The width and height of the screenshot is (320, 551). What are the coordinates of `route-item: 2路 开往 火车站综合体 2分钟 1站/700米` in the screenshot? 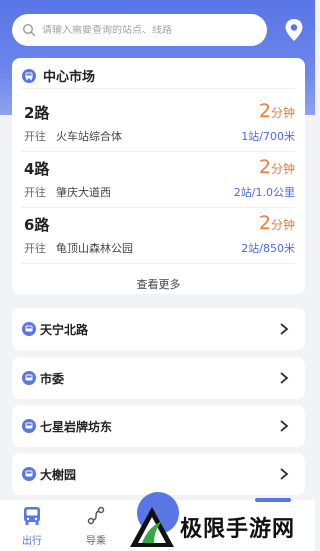 It's located at (159, 125).